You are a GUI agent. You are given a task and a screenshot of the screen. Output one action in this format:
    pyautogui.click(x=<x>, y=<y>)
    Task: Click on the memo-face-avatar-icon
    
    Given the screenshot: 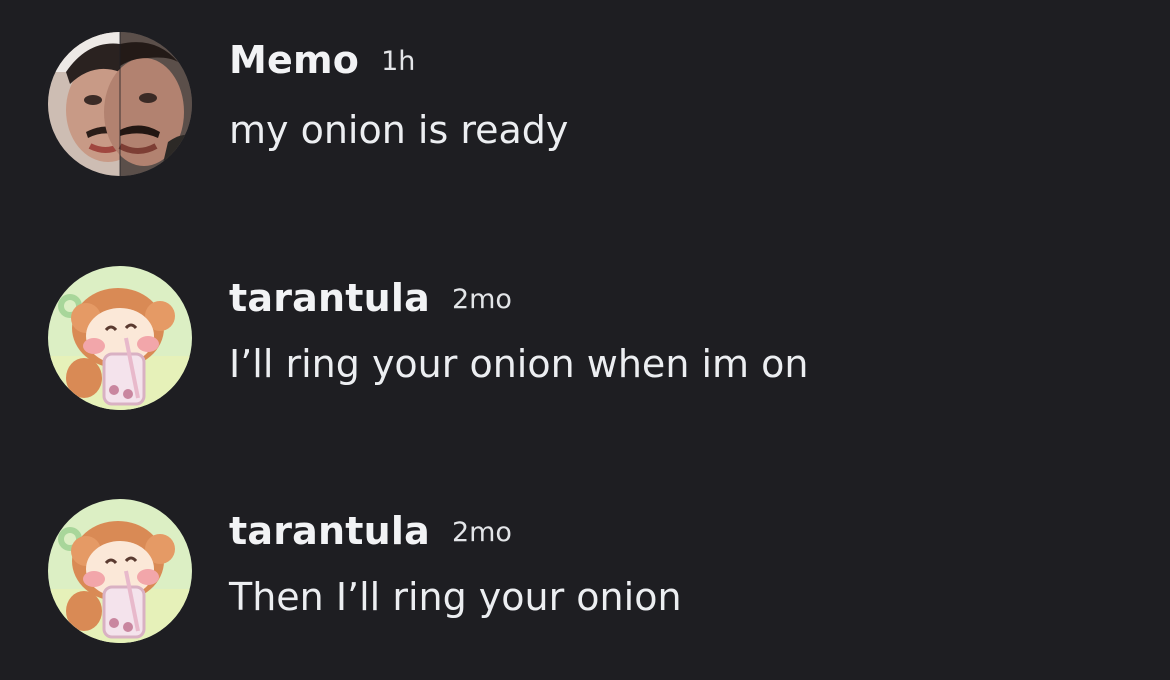 What is the action you would take?
    pyautogui.click(x=120, y=104)
    